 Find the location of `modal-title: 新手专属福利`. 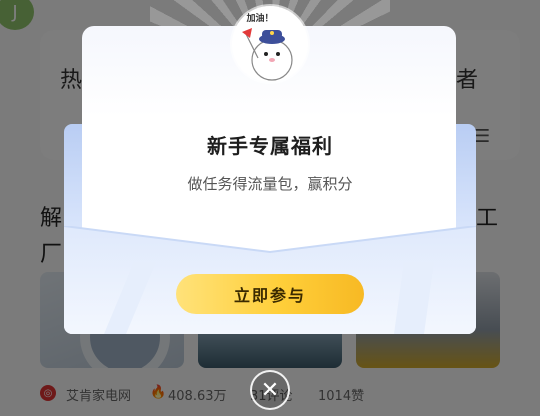

modal-title: 新手专属福利 is located at coordinates (270, 146).